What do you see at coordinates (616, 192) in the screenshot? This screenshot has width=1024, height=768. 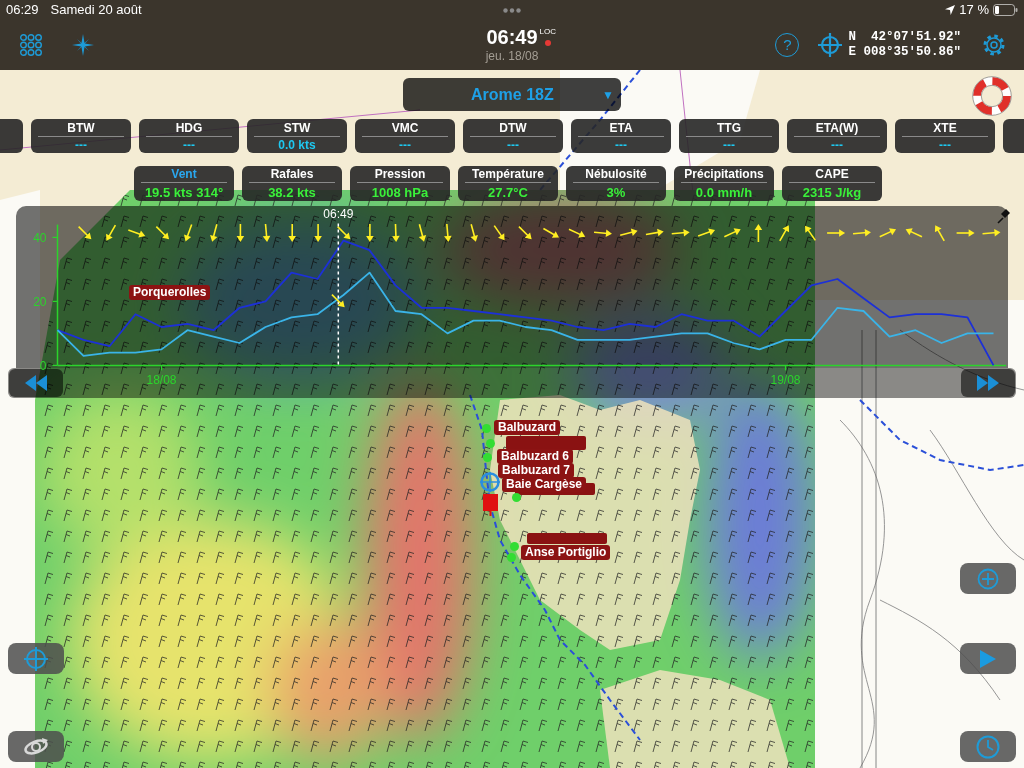 I see `weather-value: 3%` at bounding box center [616, 192].